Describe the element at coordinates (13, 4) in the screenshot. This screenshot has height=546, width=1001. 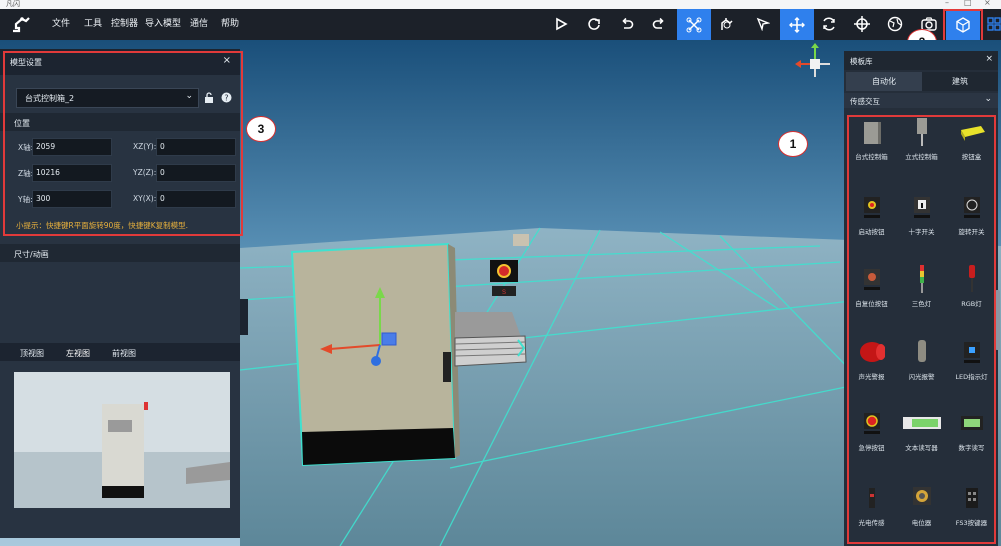
I see `window-title: 凡闪` at that location.